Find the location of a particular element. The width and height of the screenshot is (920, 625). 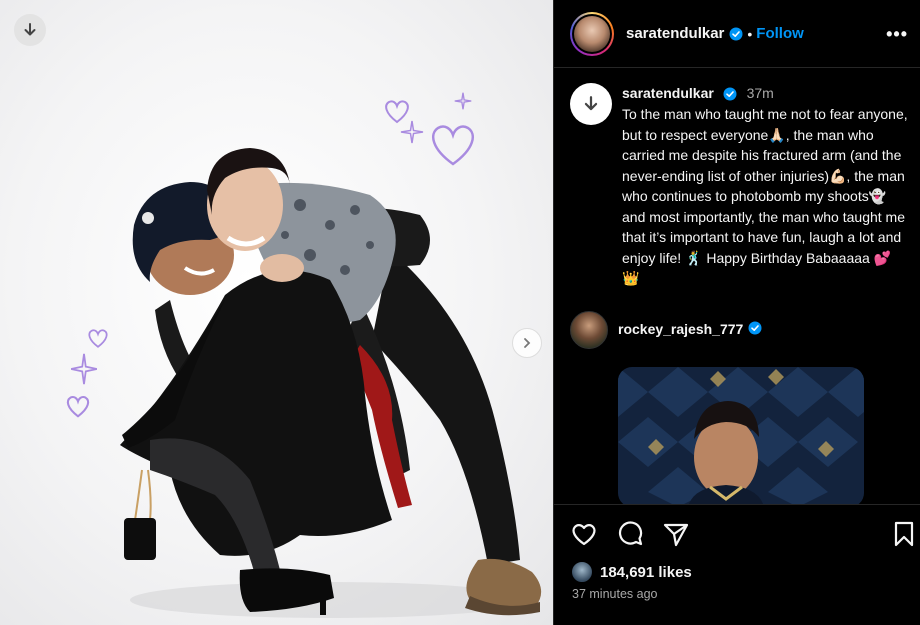

author-avatar-image is located at coordinates (592, 33).